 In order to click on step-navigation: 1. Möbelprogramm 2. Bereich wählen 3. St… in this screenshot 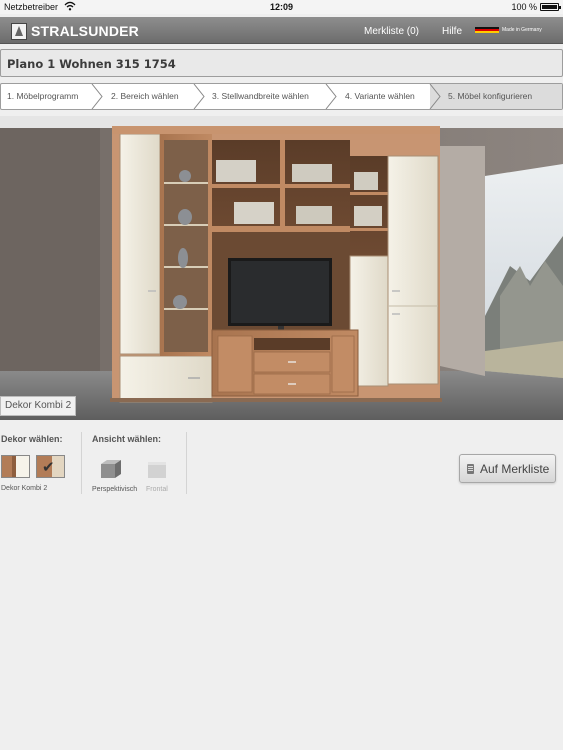, I will do `click(281, 96)`.